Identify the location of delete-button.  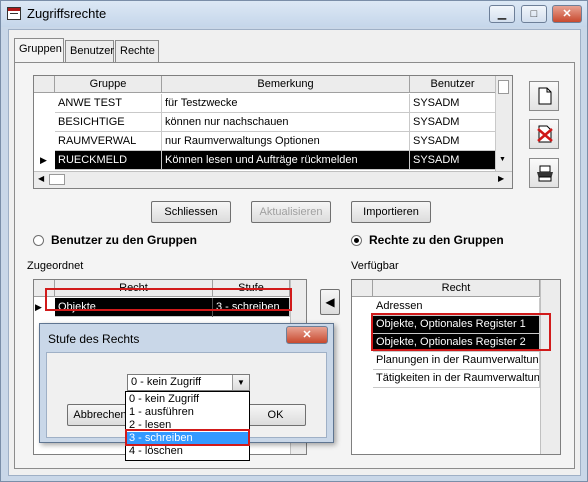
(544, 134).